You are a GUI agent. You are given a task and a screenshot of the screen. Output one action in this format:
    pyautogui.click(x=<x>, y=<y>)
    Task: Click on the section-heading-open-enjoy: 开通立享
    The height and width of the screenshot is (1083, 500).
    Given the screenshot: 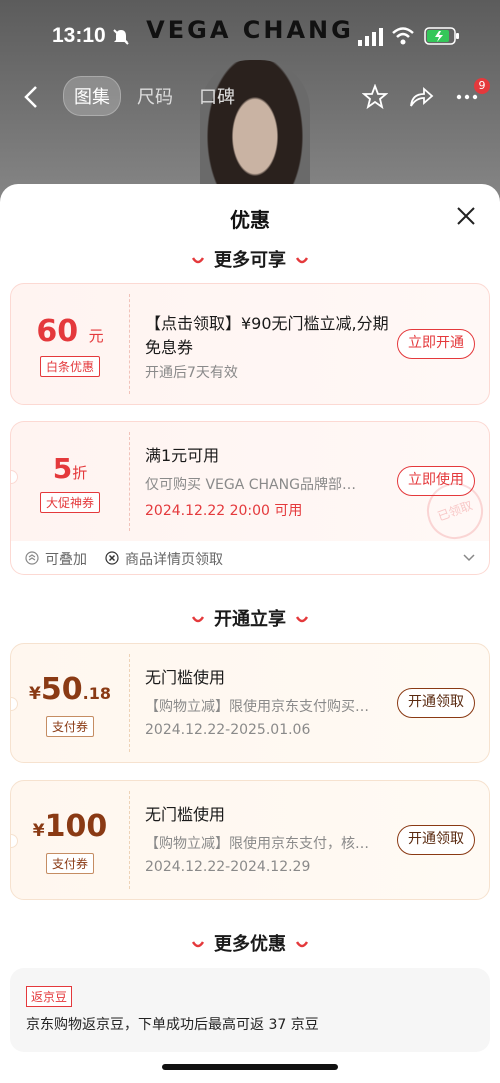 What is the action you would take?
    pyautogui.click(x=250, y=618)
    